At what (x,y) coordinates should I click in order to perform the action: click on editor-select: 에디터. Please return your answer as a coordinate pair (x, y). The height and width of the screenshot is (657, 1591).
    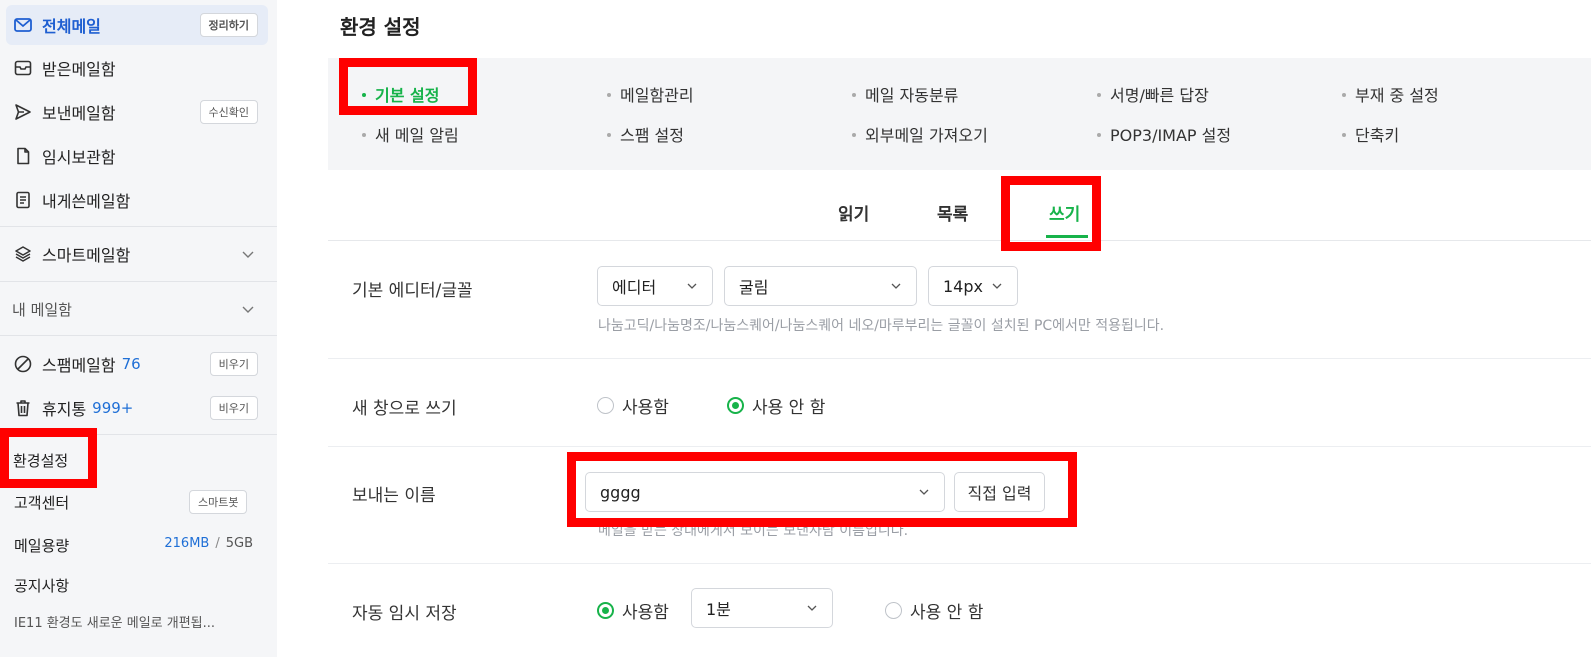
    Looking at the image, I should click on (655, 286).